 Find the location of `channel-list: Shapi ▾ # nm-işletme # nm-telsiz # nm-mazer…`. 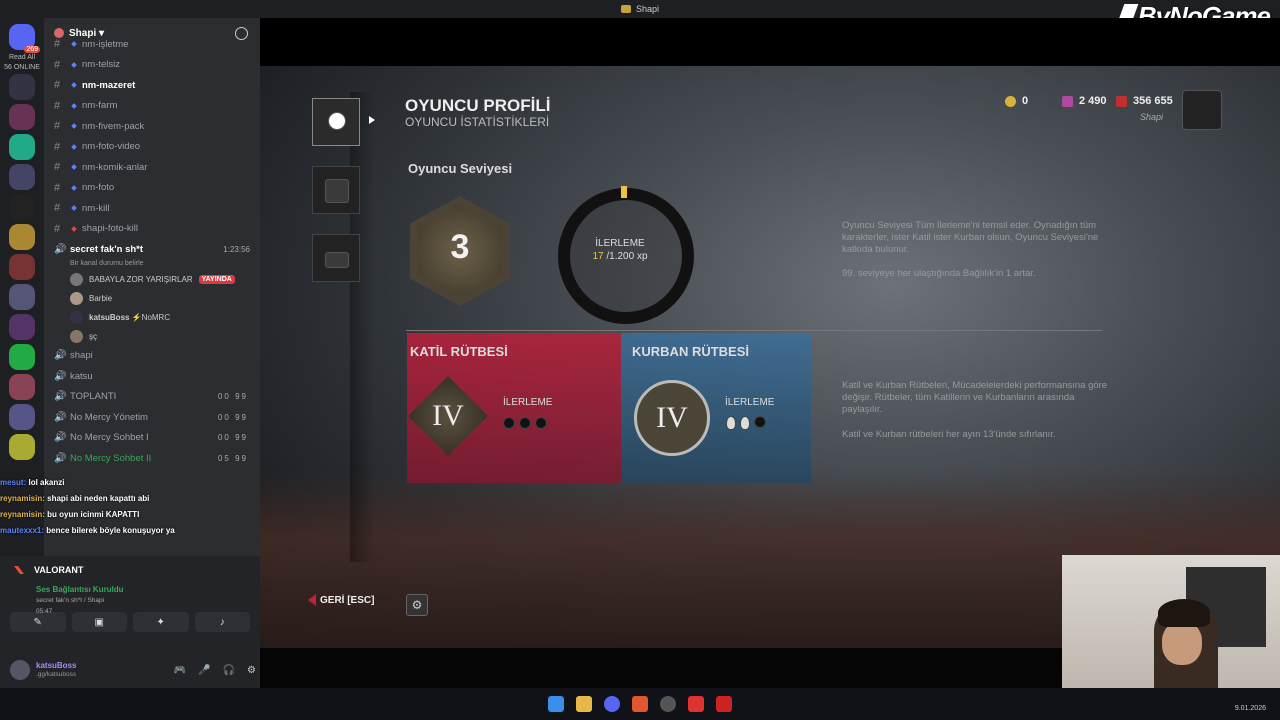

channel-list: Shapi ▾ # nm-işletme # nm-telsiz # nm-mazer… is located at coordinates (152, 287).